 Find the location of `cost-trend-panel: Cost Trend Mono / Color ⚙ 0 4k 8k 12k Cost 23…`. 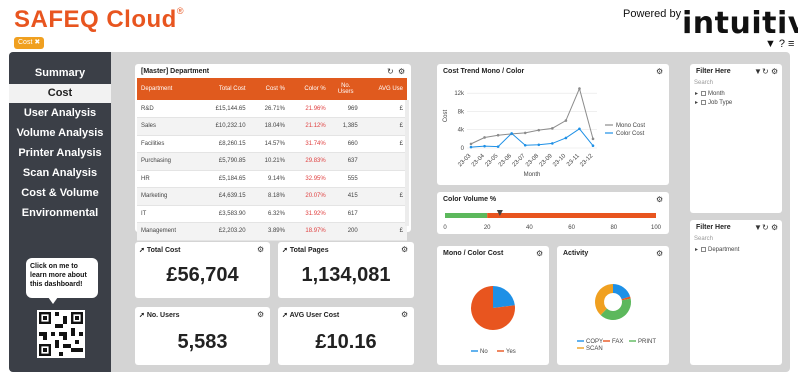

cost-trend-panel: Cost Trend Mono / Color ⚙ 0 4k 8k 12k Cost 23… is located at coordinates (553, 124).